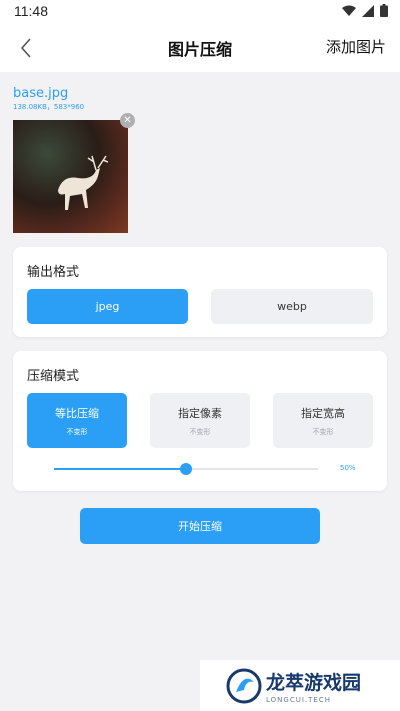  I want to click on mode-proportional-button: 等比压缩 不变形, so click(77, 420).